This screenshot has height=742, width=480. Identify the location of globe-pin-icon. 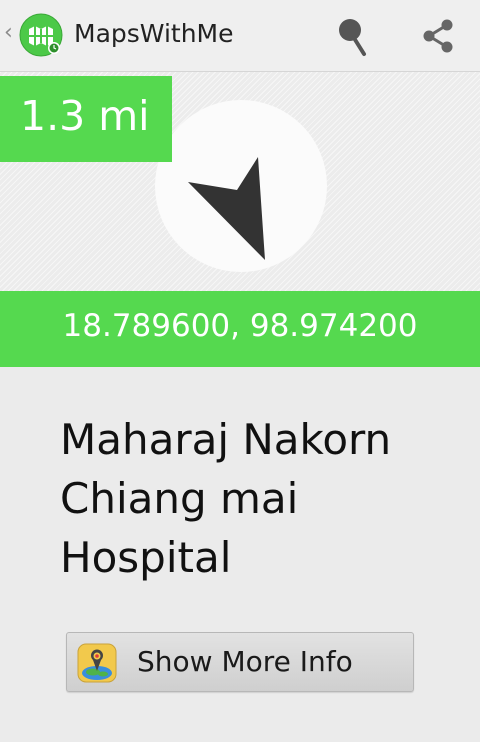
(97, 663).